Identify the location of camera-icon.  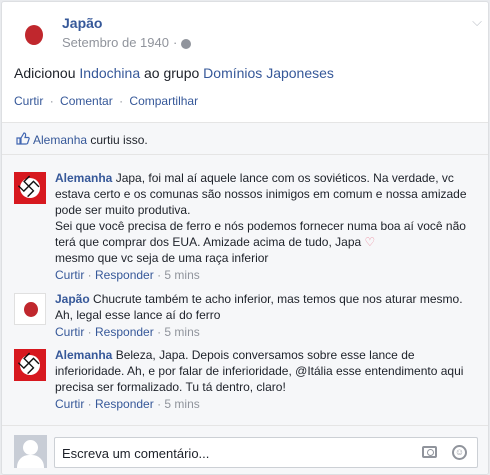
(429, 452).